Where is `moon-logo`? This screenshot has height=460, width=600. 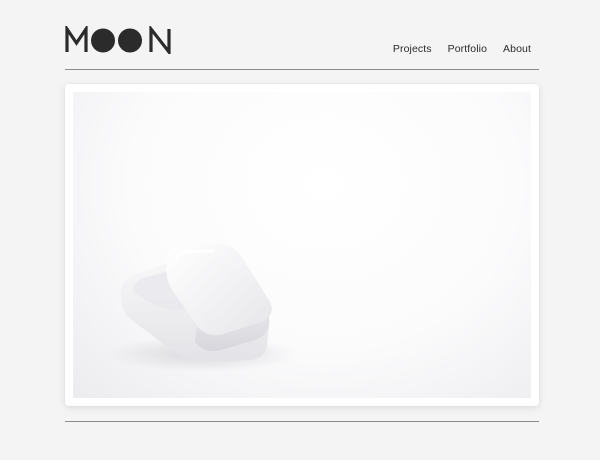 moon-logo is located at coordinates (120, 40).